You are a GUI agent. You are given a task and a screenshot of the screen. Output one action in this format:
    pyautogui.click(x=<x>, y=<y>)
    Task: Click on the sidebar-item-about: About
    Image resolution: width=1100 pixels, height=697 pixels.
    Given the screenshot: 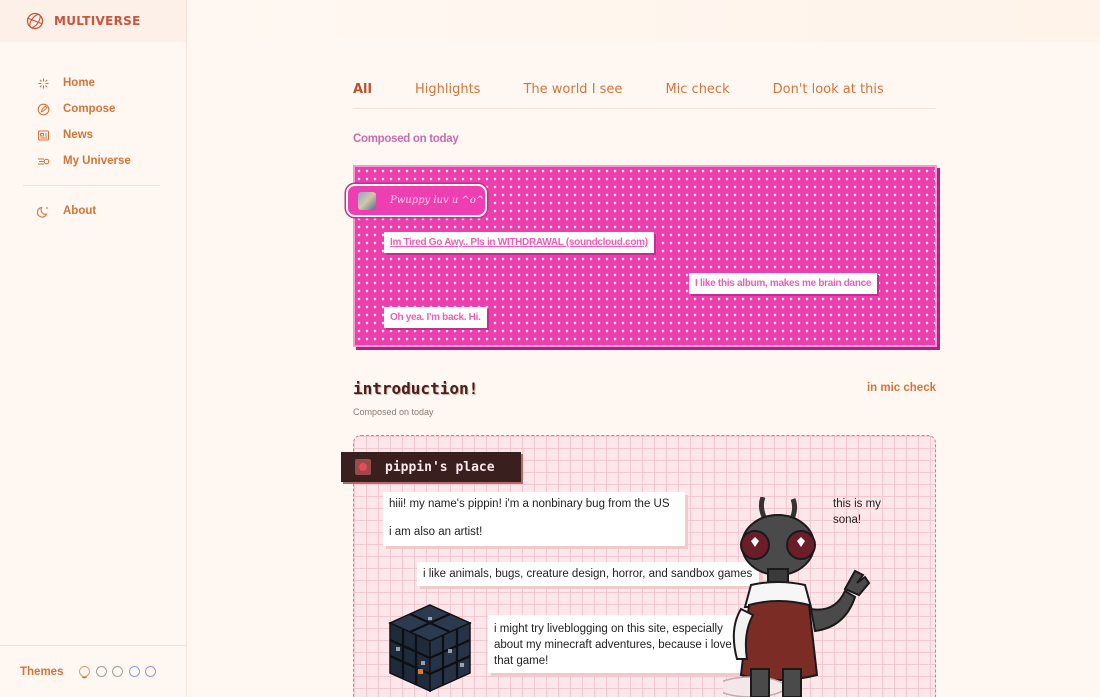 What is the action you would take?
    pyautogui.click(x=111, y=211)
    